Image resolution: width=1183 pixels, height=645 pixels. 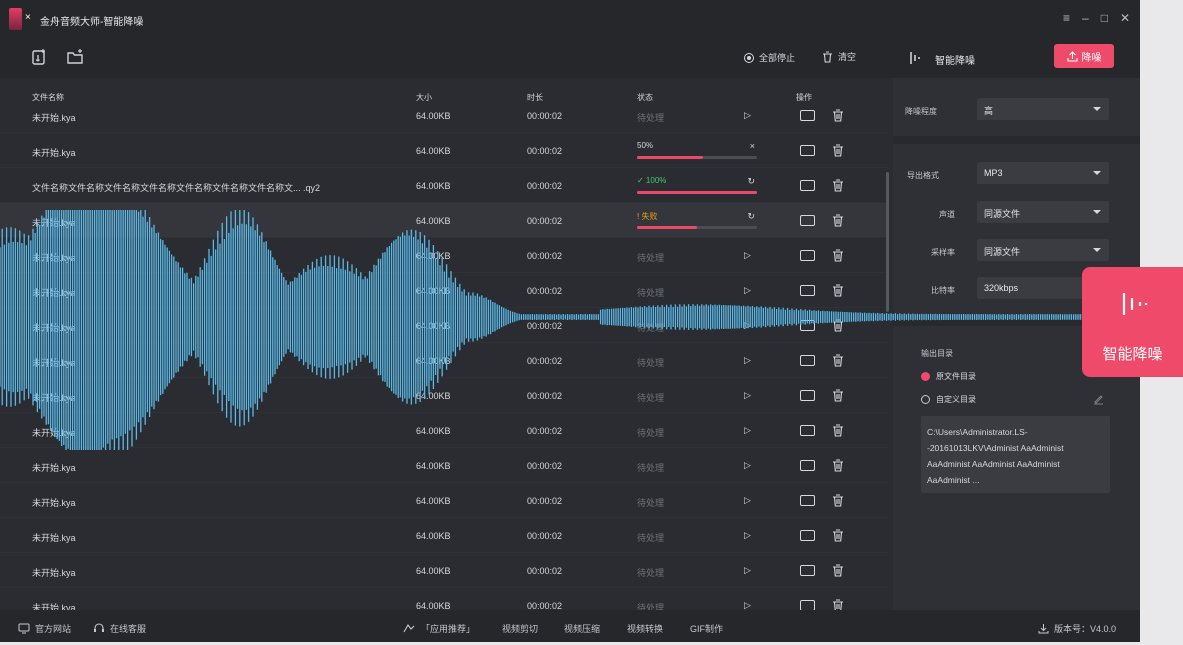 What do you see at coordinates (752, 146) in the screenshot?
I see `cancel-icon: ×` at bounding box center [752, 146].